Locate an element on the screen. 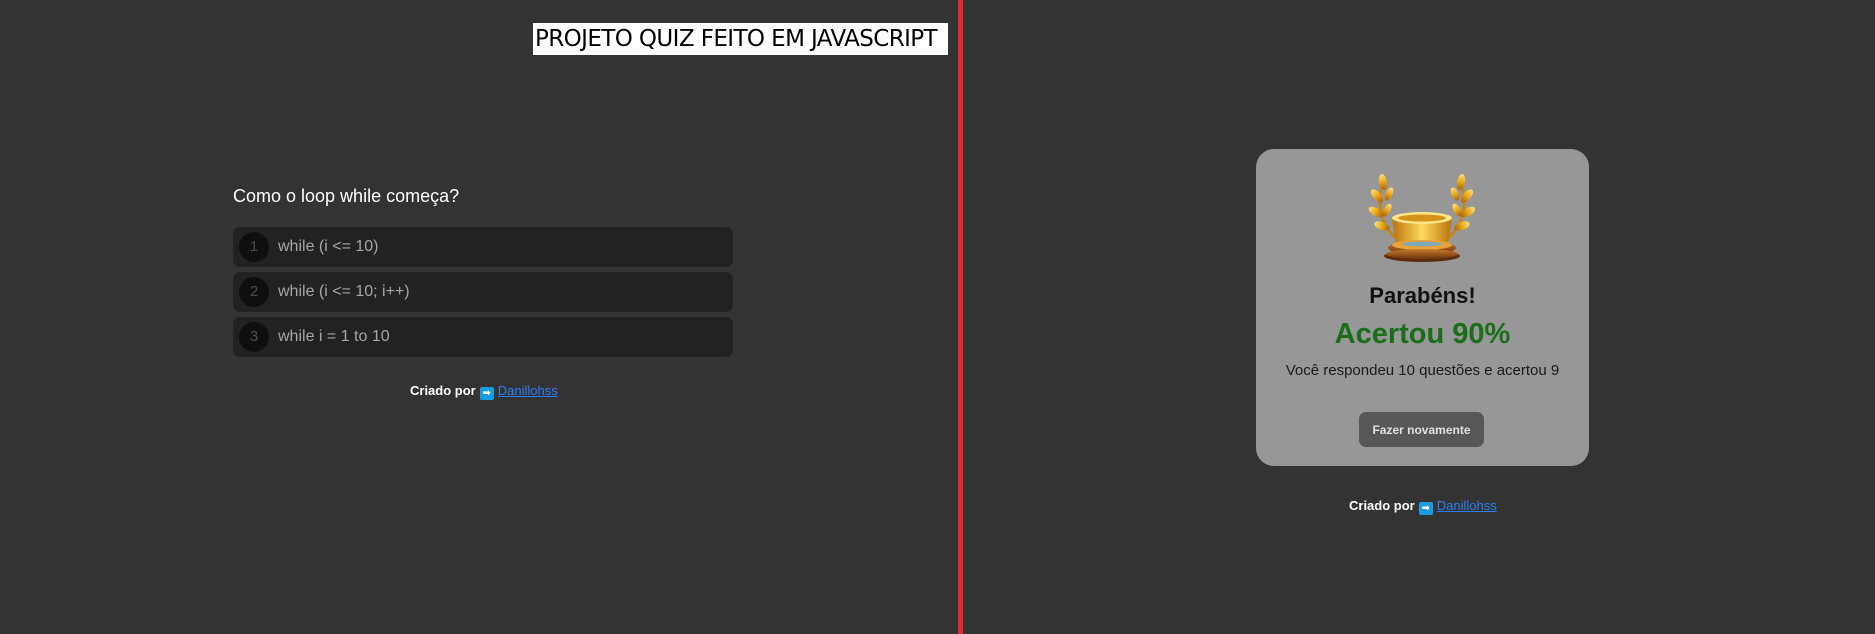 The width and height of the screenshot is (1875, 634). trophy-icon is located at coordinates (1422, 218).